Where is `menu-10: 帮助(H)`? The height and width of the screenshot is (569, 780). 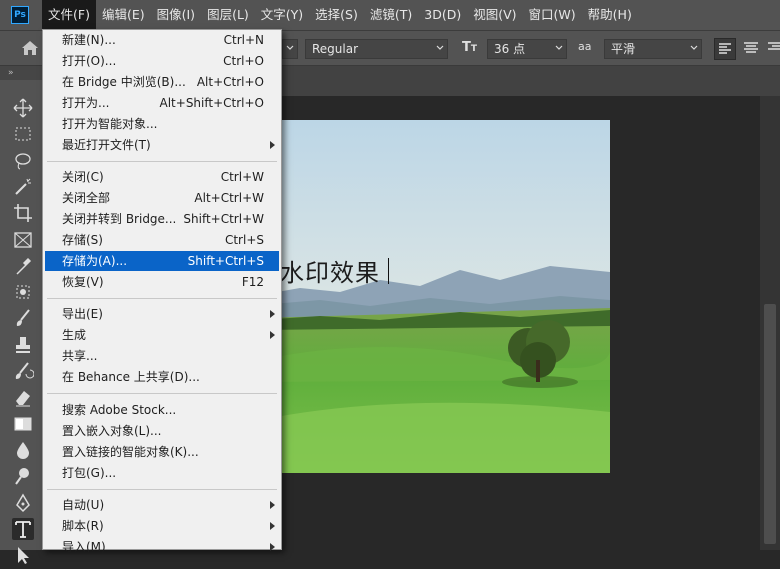
menu-10: 帮助(H) is located at coordinates (610, 15).